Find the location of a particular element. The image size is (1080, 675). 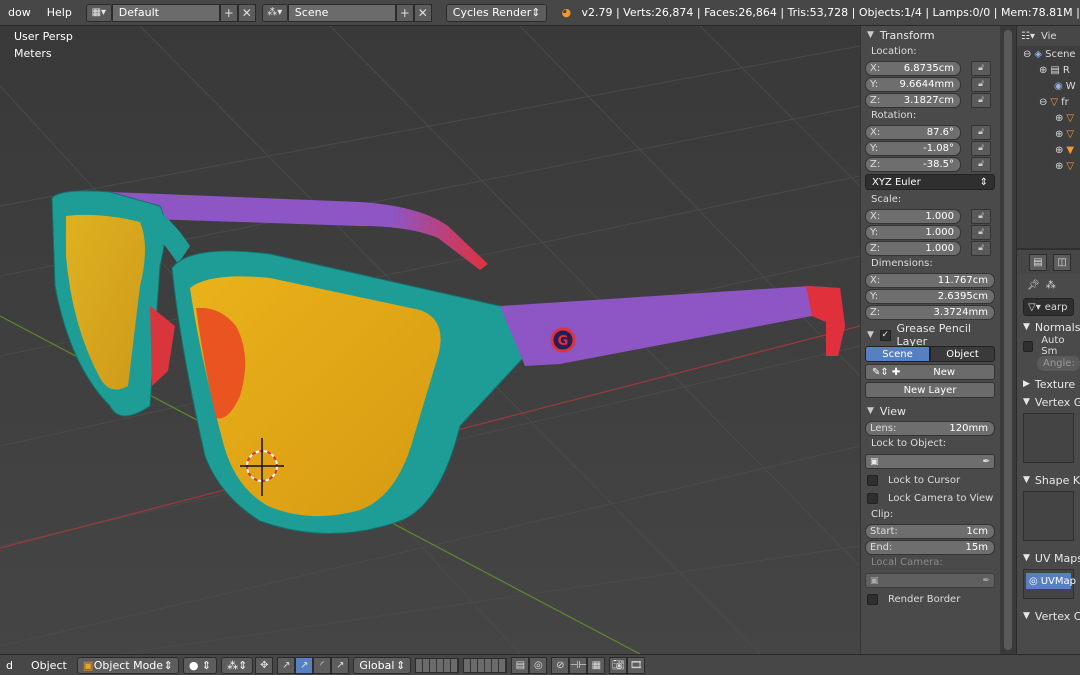

dimensions-x-field: X: 11.767cm is located at coordinates (930, 280).